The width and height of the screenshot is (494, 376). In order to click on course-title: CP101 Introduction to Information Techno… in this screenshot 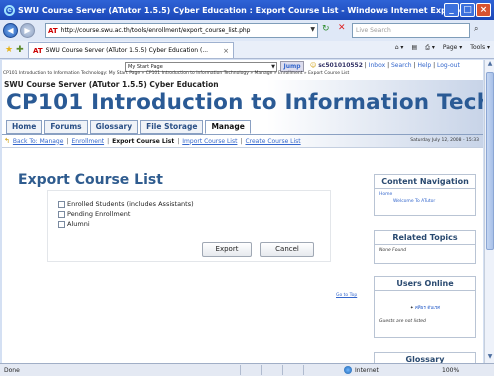, I will do `click(244, 102)`.